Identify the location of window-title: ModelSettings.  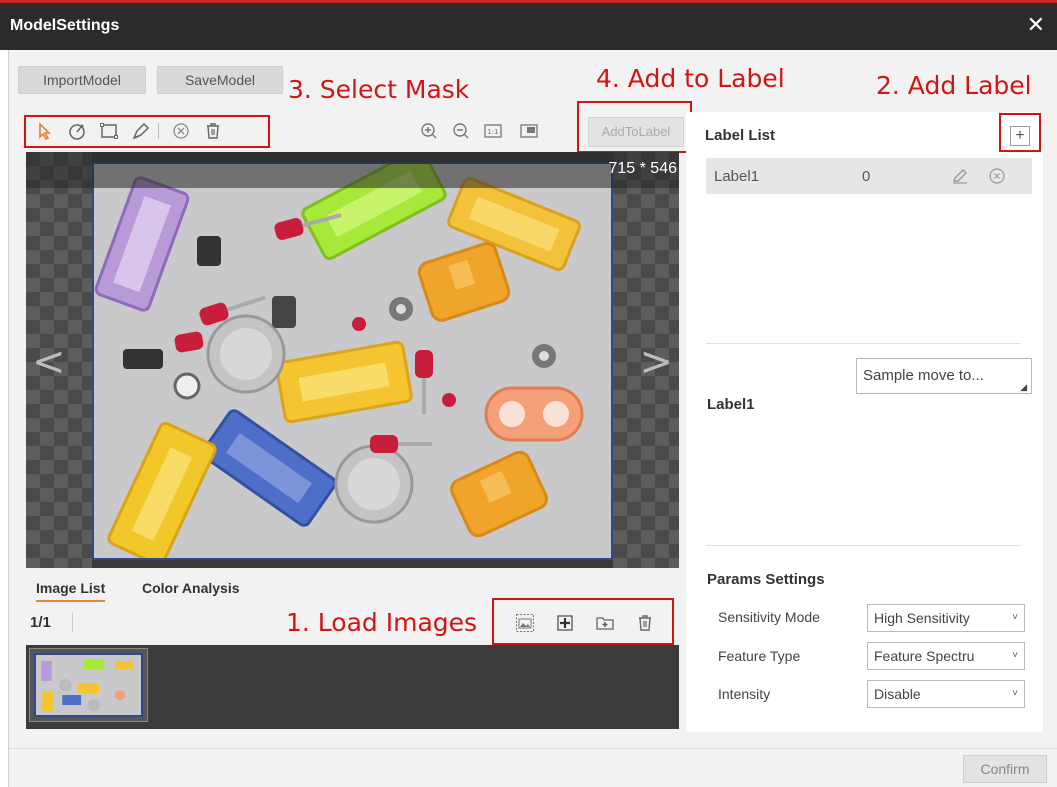
(65, 25).